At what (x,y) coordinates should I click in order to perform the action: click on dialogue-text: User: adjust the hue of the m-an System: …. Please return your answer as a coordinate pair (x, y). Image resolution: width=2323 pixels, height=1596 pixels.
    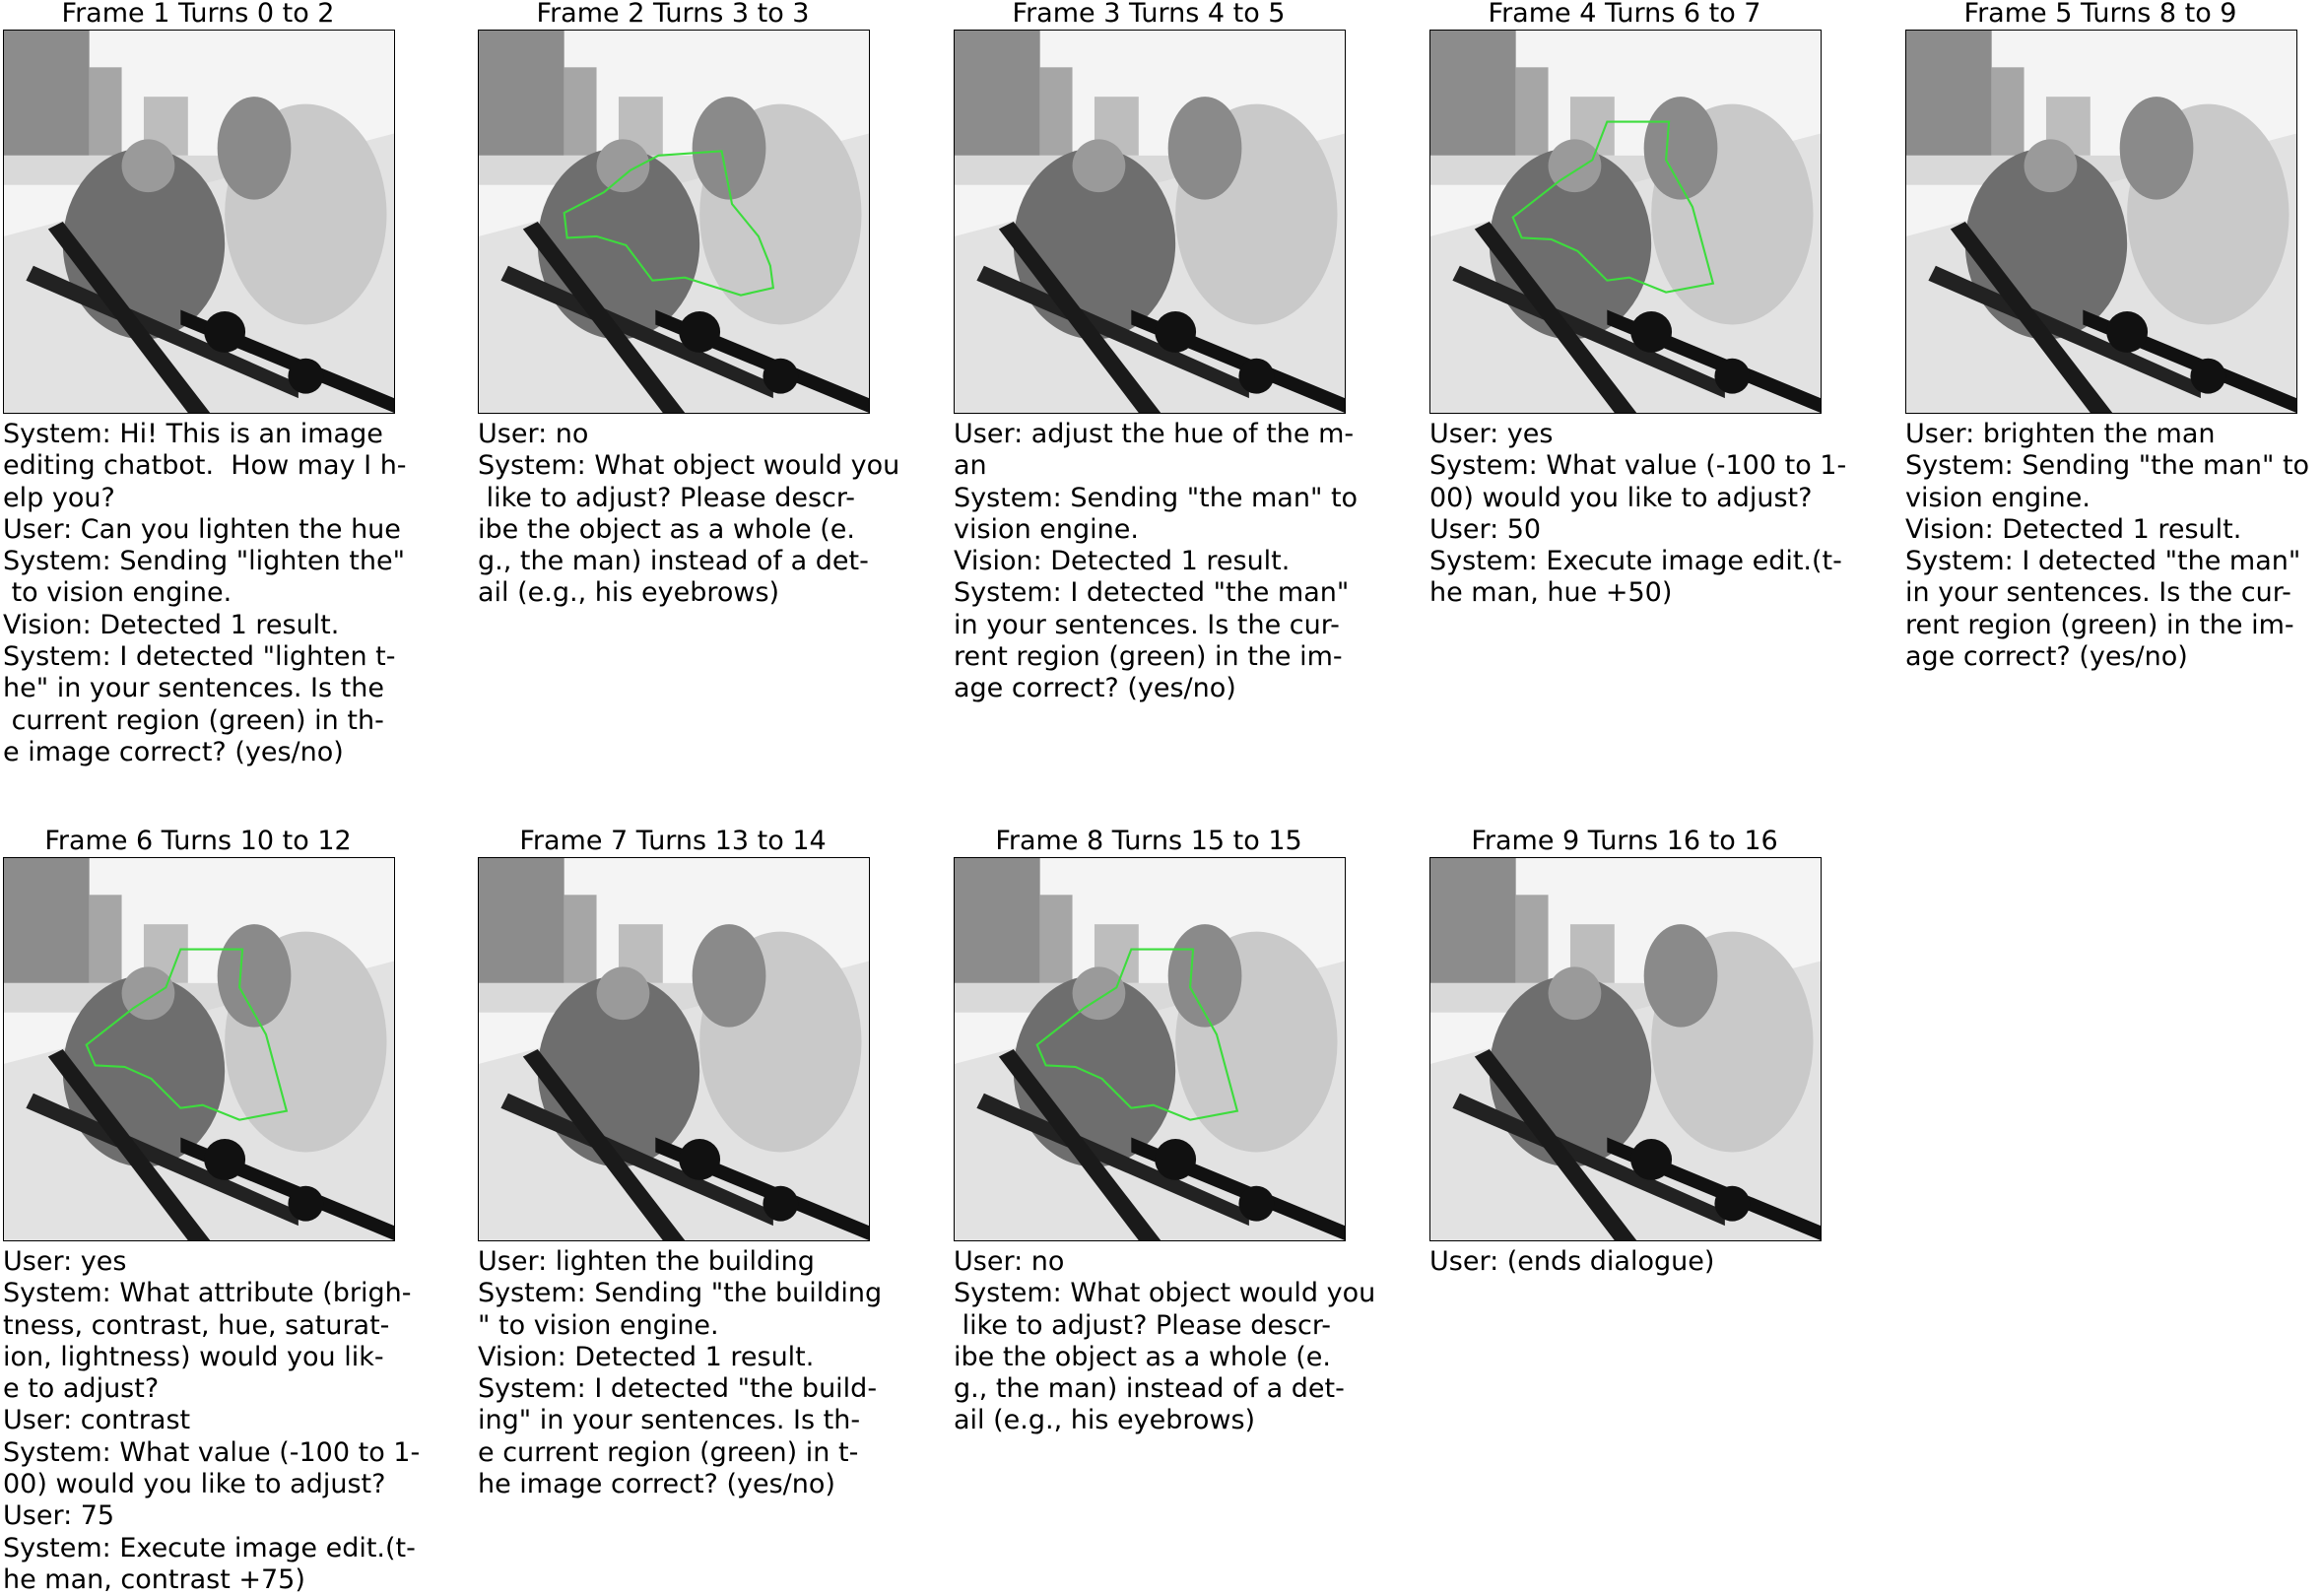
    Looking at the image, I should click on (1185, 562).